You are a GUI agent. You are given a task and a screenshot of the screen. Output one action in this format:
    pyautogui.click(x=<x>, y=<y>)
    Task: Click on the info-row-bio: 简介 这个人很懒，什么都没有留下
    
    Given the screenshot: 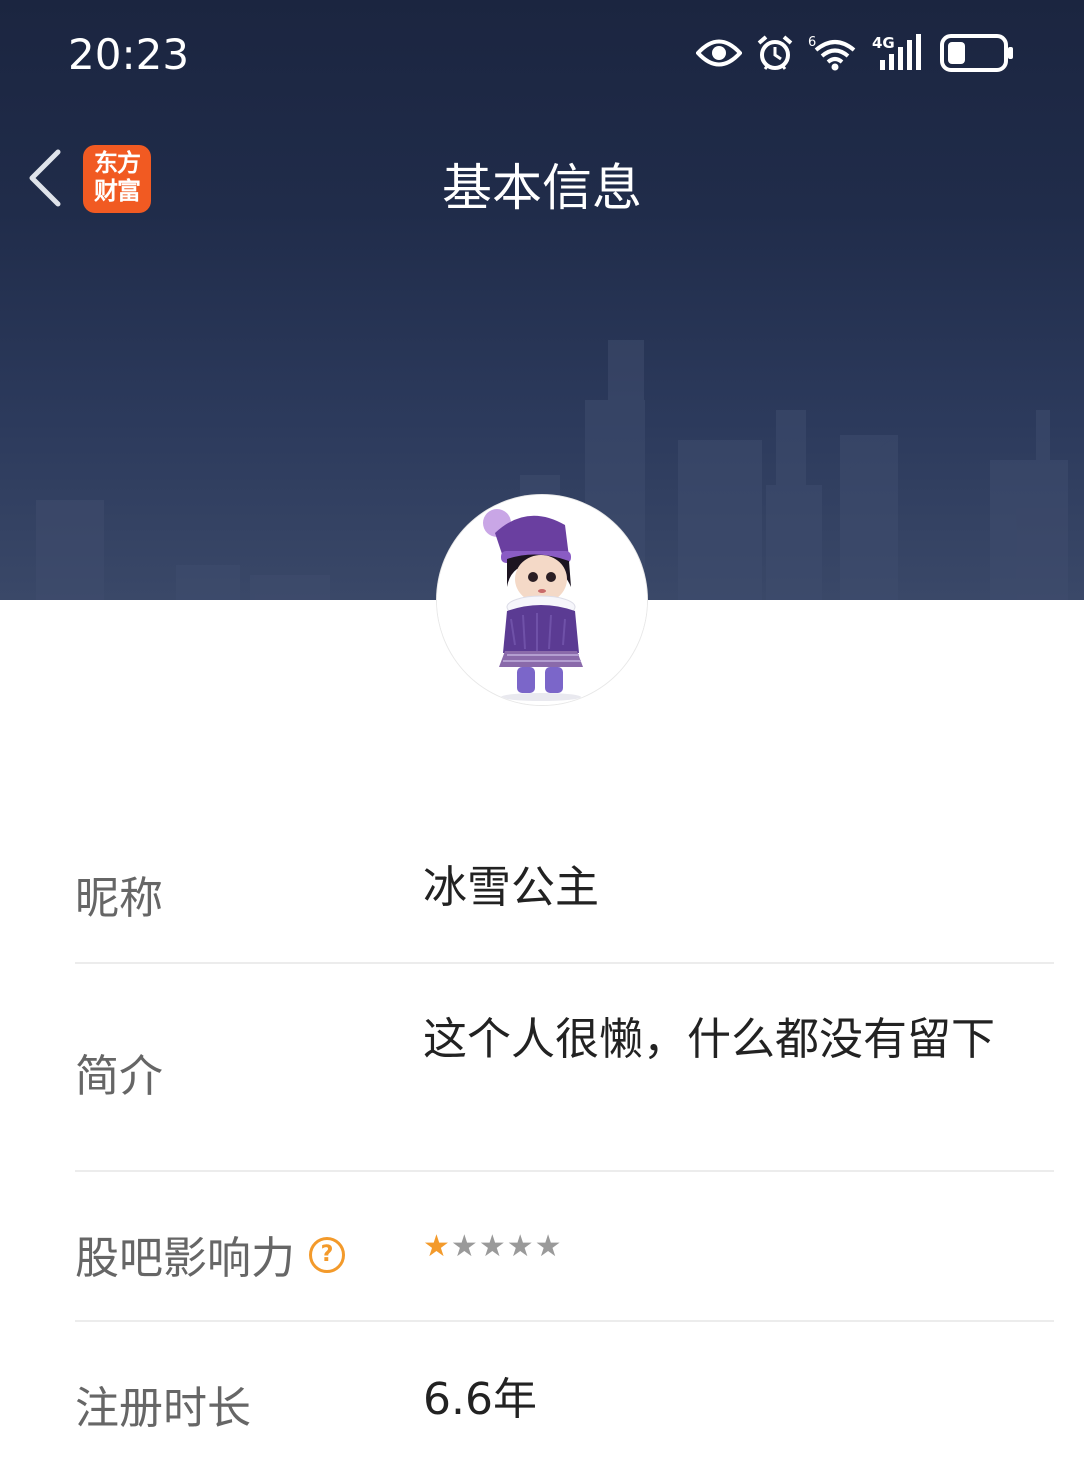 What is the action you would take?
    pyautogui.click(x=564, y=1068)
    